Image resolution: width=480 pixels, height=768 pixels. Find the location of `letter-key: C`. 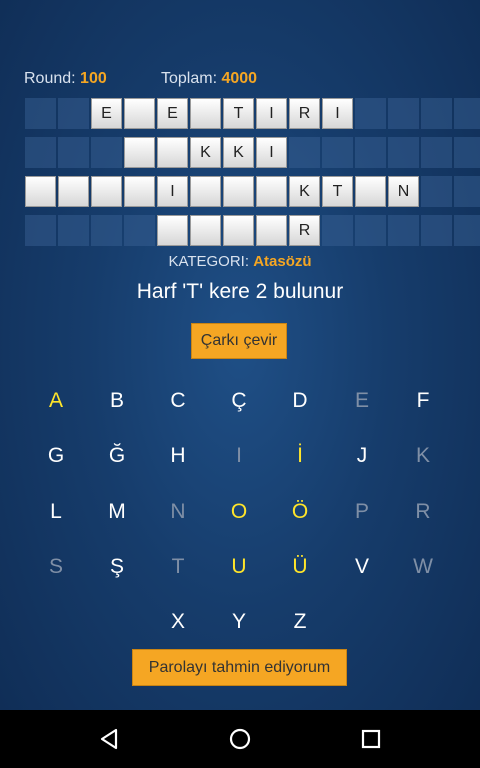

letter-key: C is located at coordinates (178, 401).